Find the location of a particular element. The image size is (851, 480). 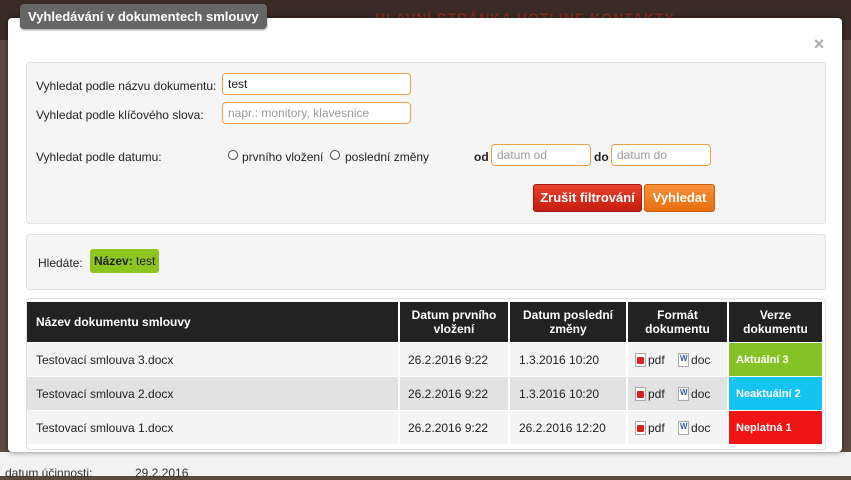

col-first-header-line1: Datum prvního is located at coordinates (454, 315).